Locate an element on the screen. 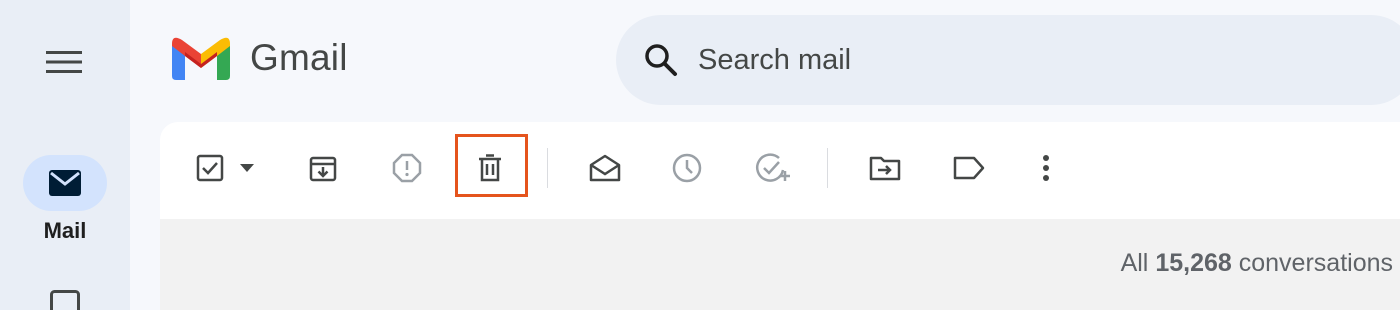 Image resolution: width=1400 pixels, height=310 pixels. add-task-icon is located at coordinates (772, 167).